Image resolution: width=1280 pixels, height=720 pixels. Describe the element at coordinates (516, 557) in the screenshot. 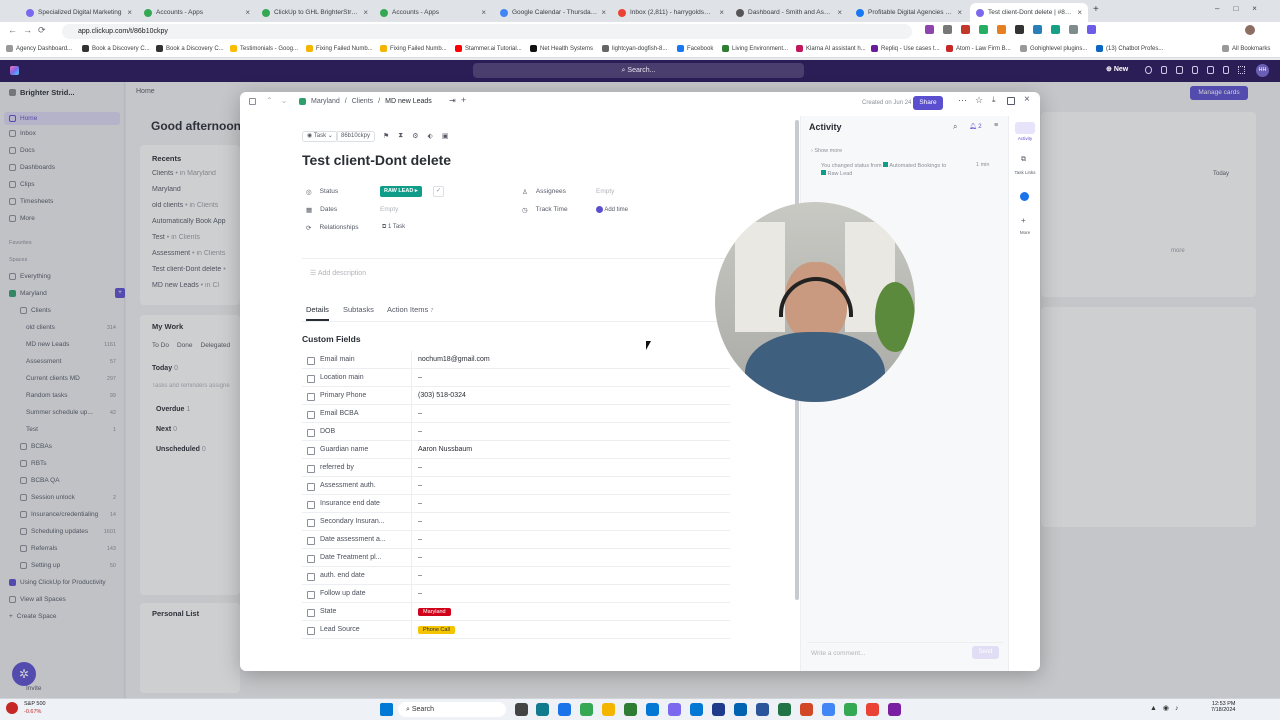

I see `custom-field-row: Date Treatment pl... –` at that location.